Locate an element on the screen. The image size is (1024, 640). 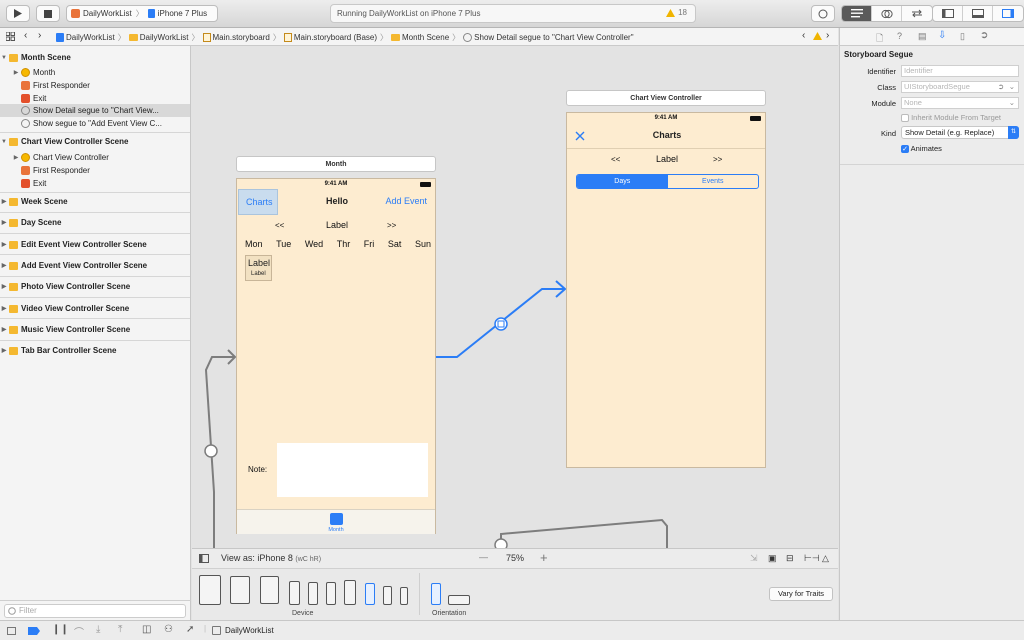
month-scene-title: Month is located at coordinates (336, 164).